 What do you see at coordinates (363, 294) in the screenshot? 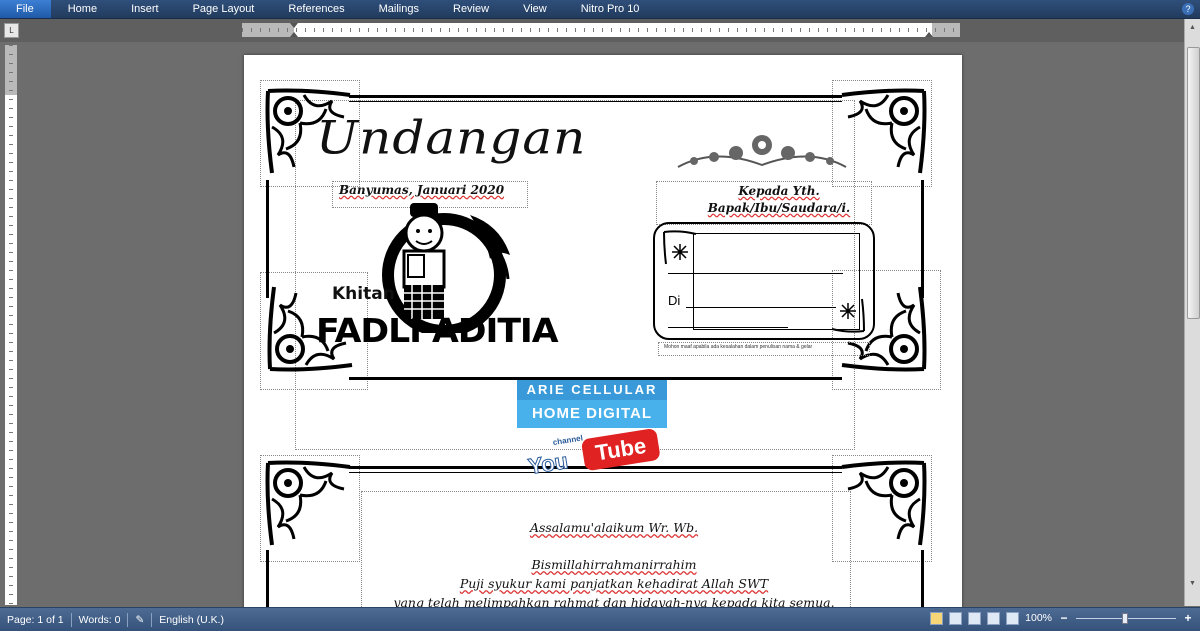
I see `event-label: Khitan` at bounding box center [363, 294].